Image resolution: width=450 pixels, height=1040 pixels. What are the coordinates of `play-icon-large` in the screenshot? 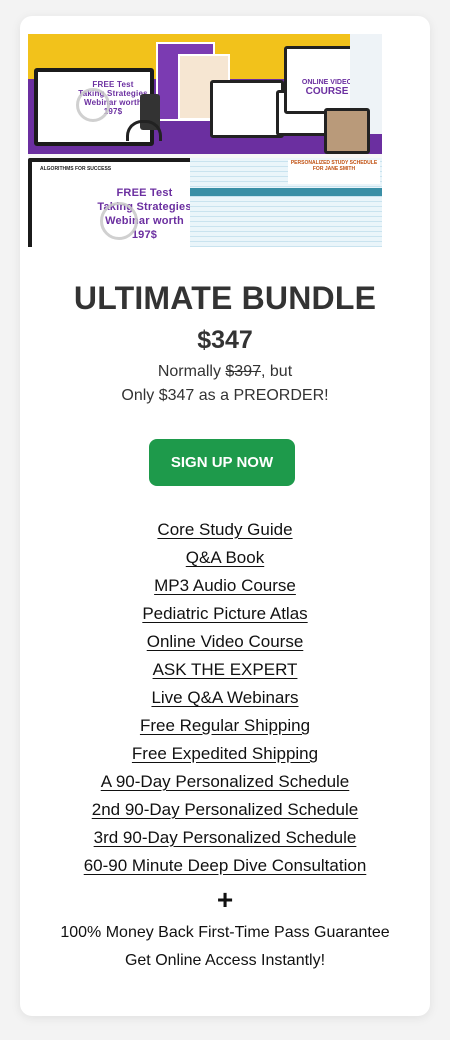 It's located at (119, 221).